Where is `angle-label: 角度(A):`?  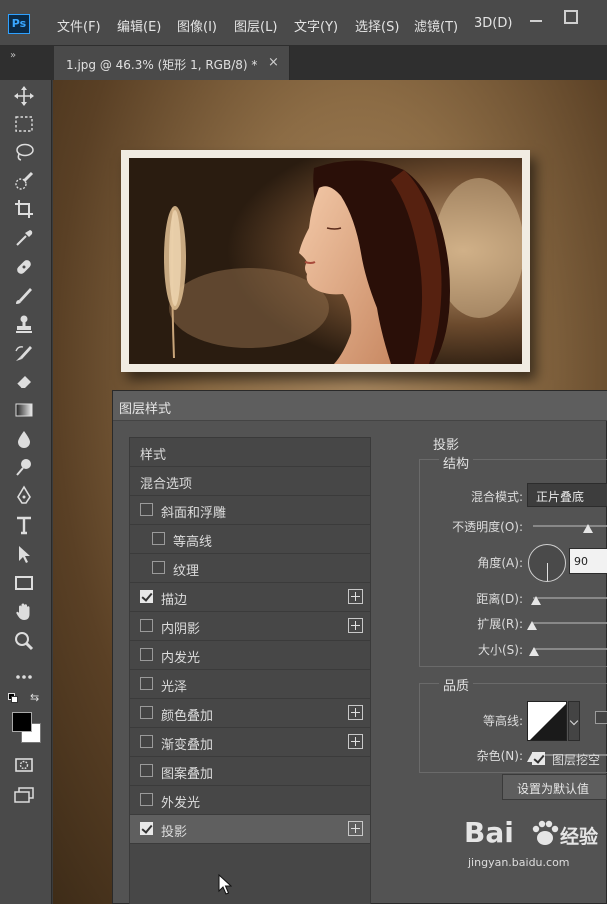 angle-label: 角度(A): is located at coordinates (500, 563).